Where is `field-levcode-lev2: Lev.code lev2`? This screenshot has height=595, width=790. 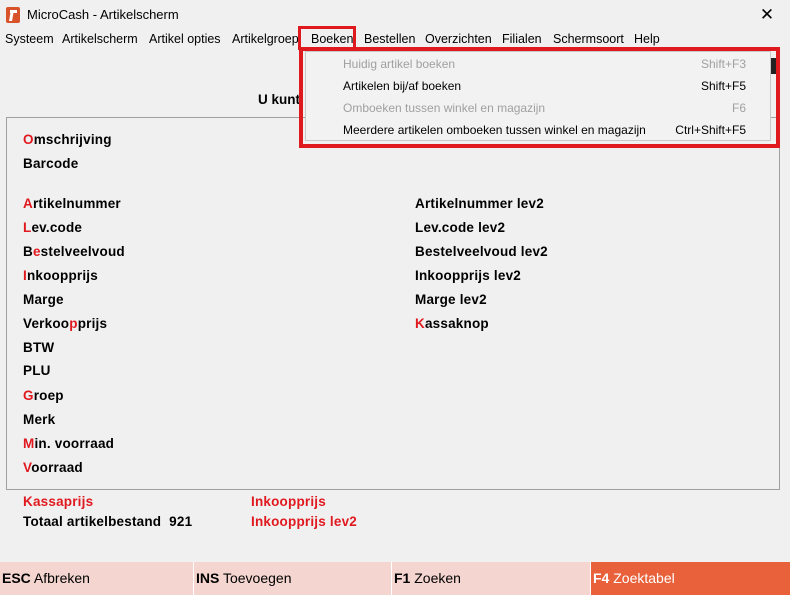
field-levcode-lev2: Lev.code lev2 is located at coordinates (460, 227).